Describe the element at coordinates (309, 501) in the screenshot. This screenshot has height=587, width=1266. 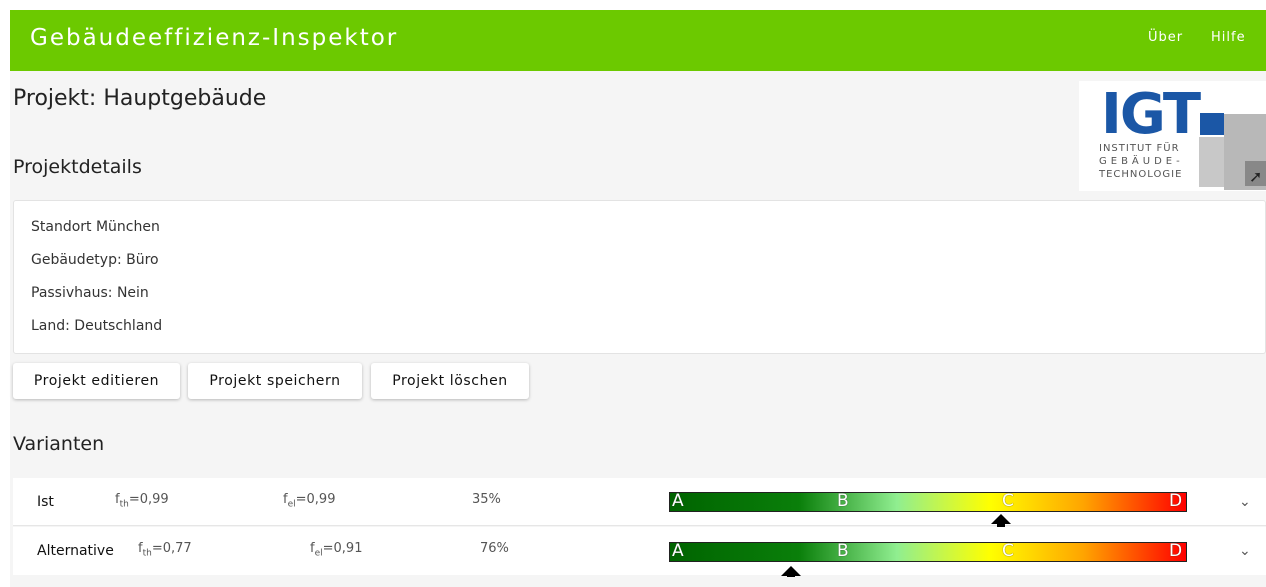
I see `variant-fel: fel=0,99` at that location.